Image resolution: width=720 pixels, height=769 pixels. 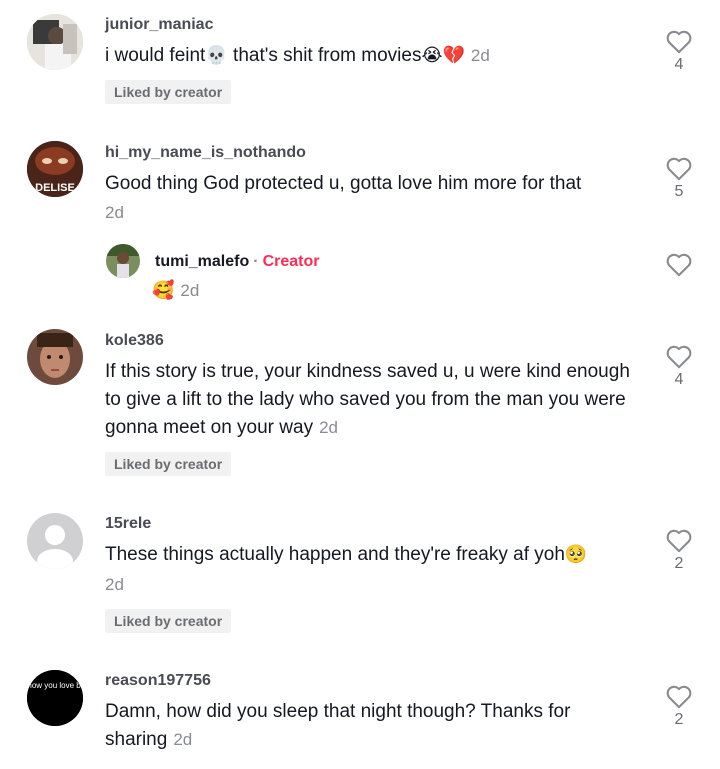 What do you see at coordinates (324, 55) in the screenshot?
I see `comment-text-part: that's shit from movies` at bounding box center [324, 55].